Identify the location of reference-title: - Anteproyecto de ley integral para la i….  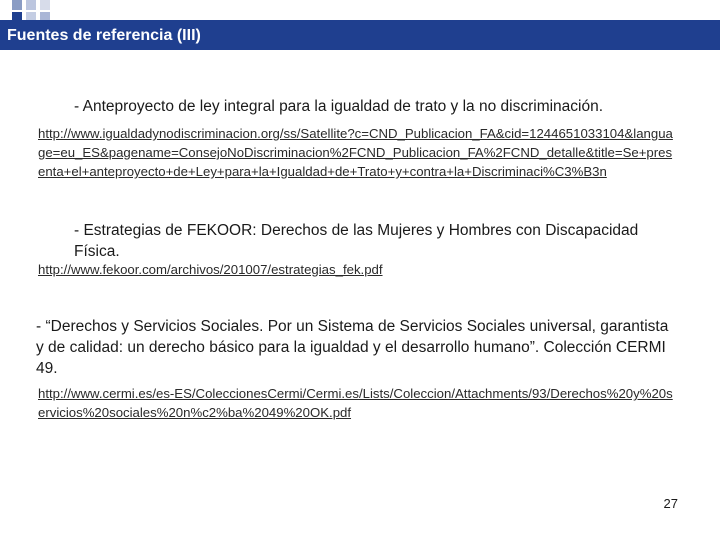
(339, 106).